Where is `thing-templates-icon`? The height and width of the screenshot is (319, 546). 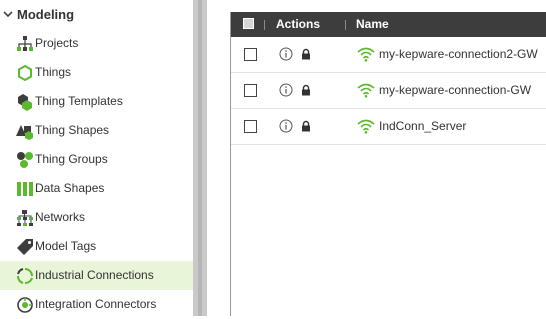
thing-templates-icon is located at coordinates (25, 102).